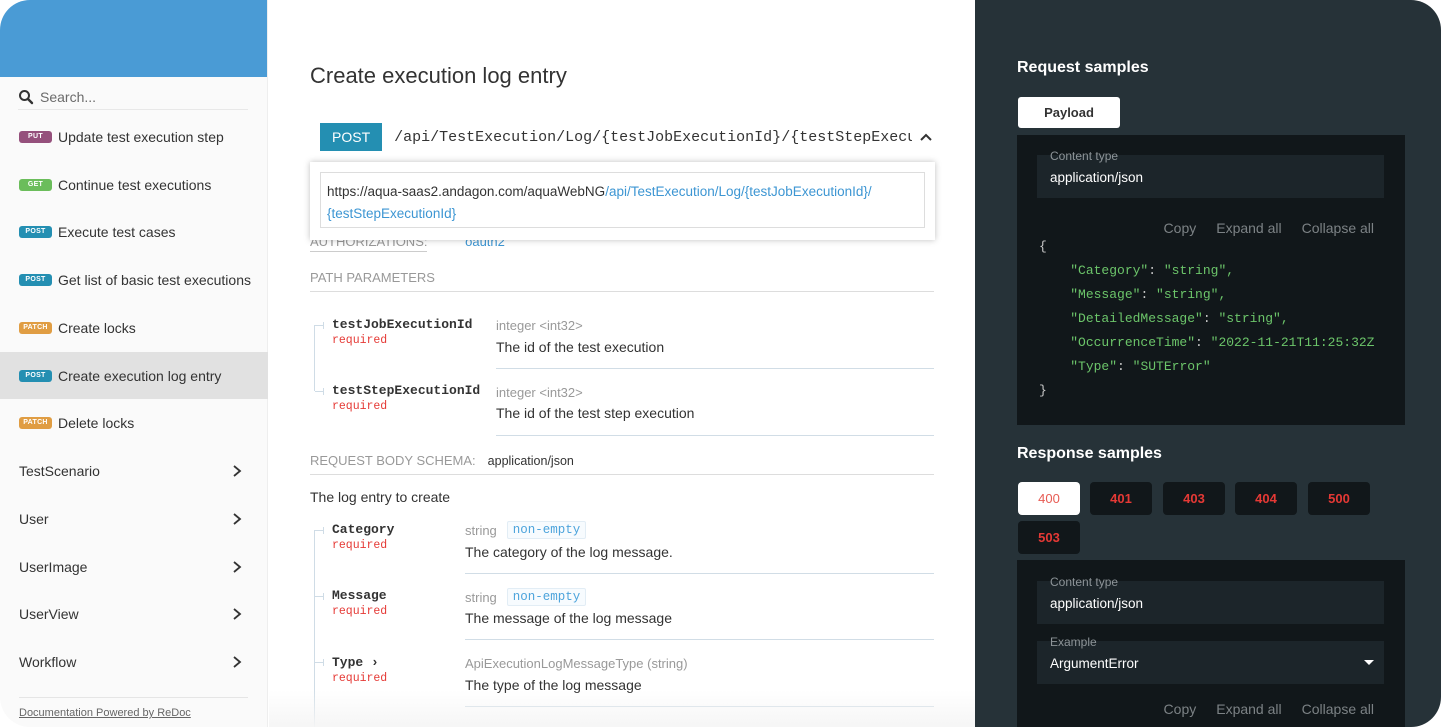 The image size is (1441, 727). Describe the element at coordinates (134, 518) in the screenshot. I see `sidebar-group-user: User` at that location.